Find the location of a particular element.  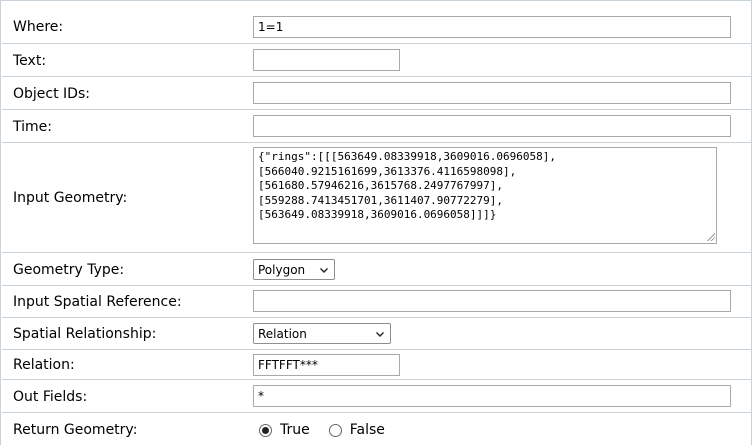

radio-true is located at coordinates (265, 430).